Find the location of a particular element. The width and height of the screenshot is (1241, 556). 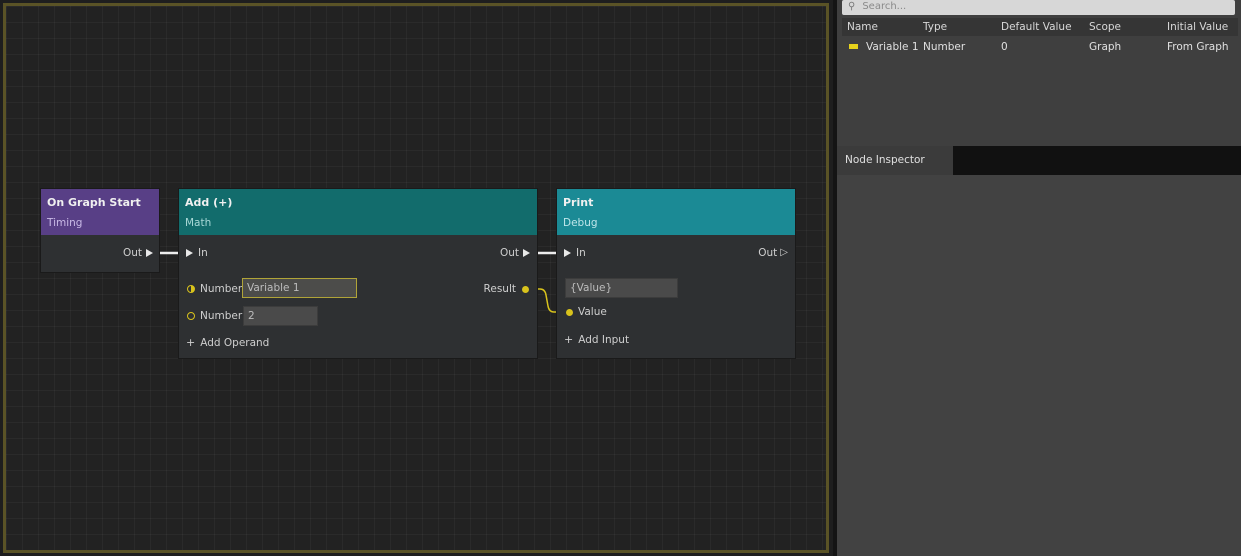

node-category: Timing is located at coordinates (65, 223).